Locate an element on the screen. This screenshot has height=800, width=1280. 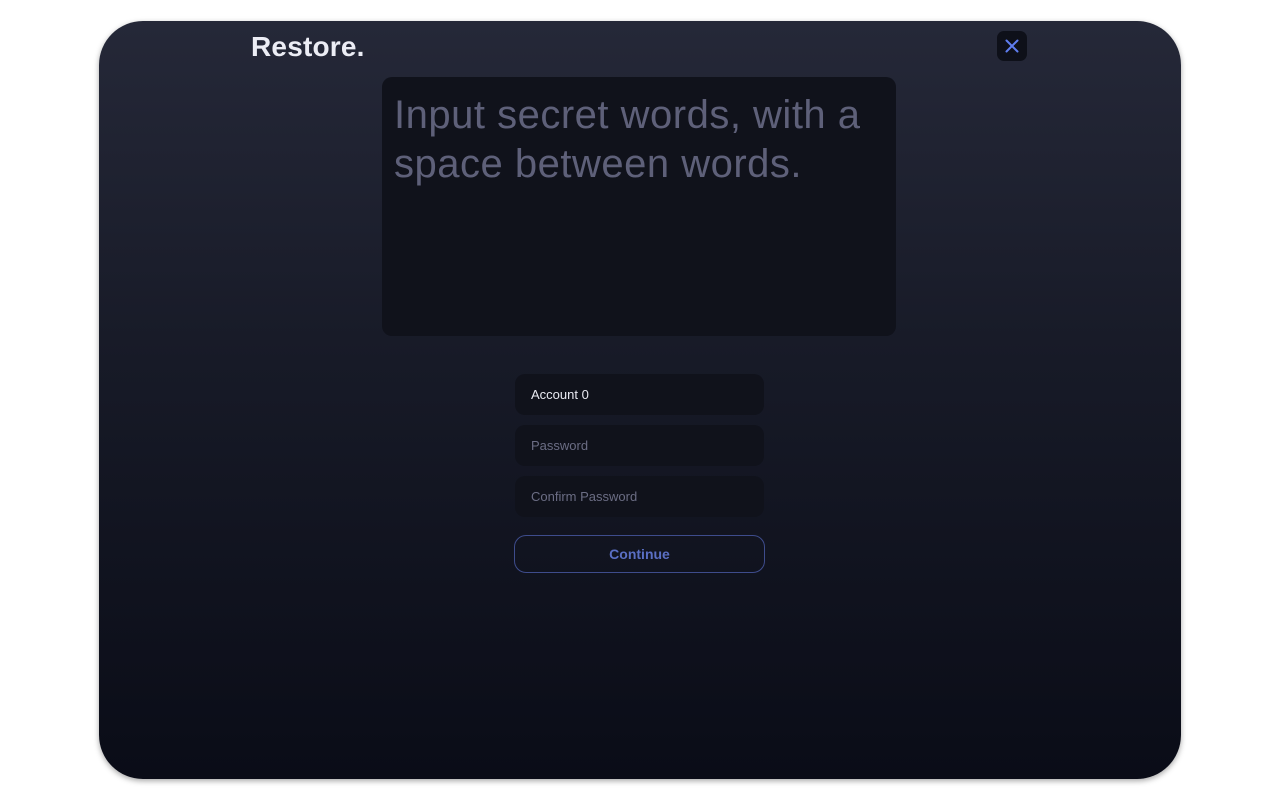
continue-button: Continue is located at coordinates (639, 554).